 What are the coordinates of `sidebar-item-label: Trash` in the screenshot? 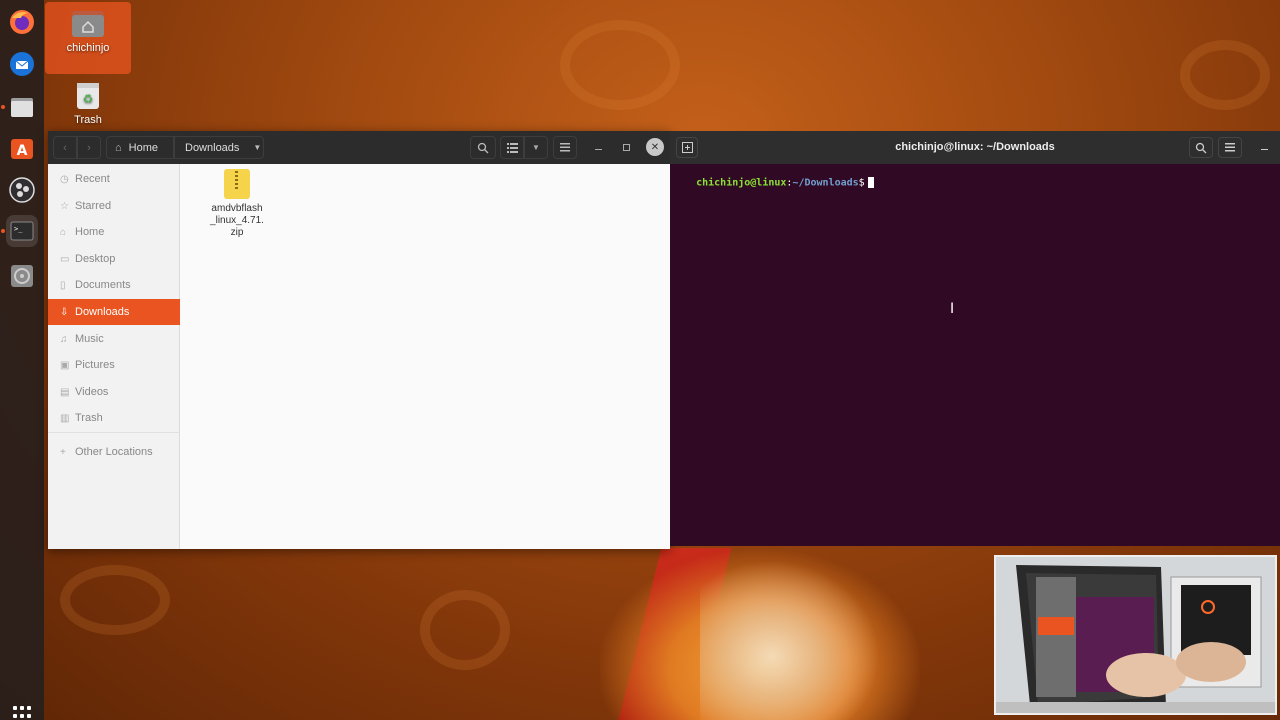 It's located at (89, 418).